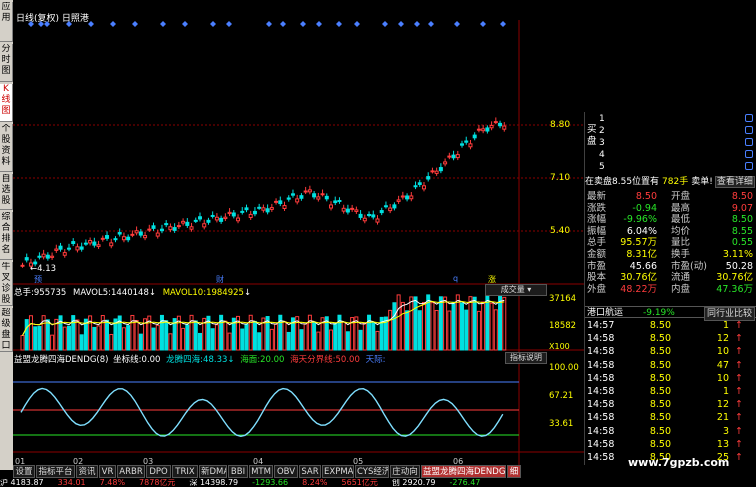 This screenshot has height=487, width=756. Describe the element at coordinates (87, 471) in the screenshot. I see `bottom-tab-2: 资讯` at that location.